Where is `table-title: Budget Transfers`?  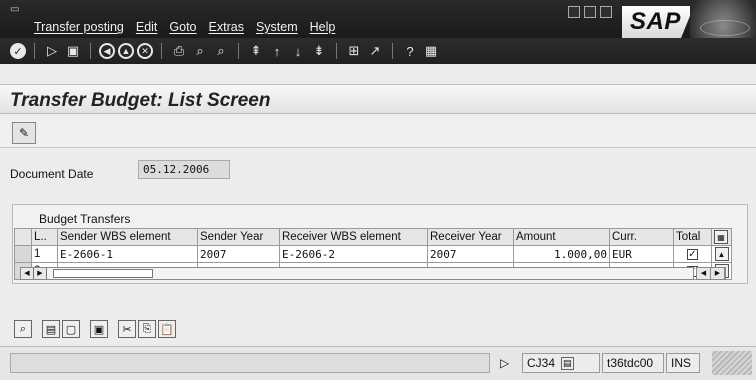 table-title: Budget Transfers is located at coordinates (85, 219).